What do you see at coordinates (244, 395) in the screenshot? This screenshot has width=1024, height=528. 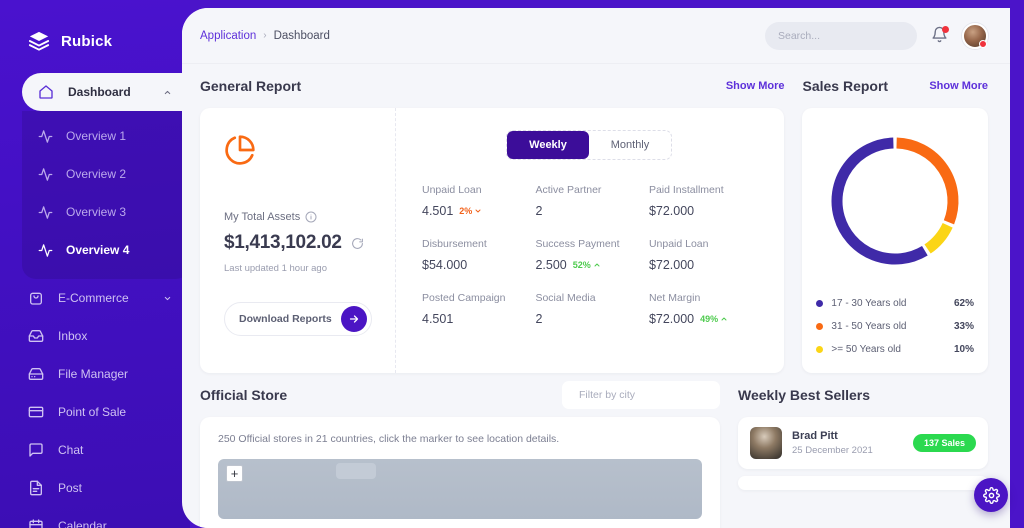 I see `official-store-title: Official Store` at bounding box center [244, 395].